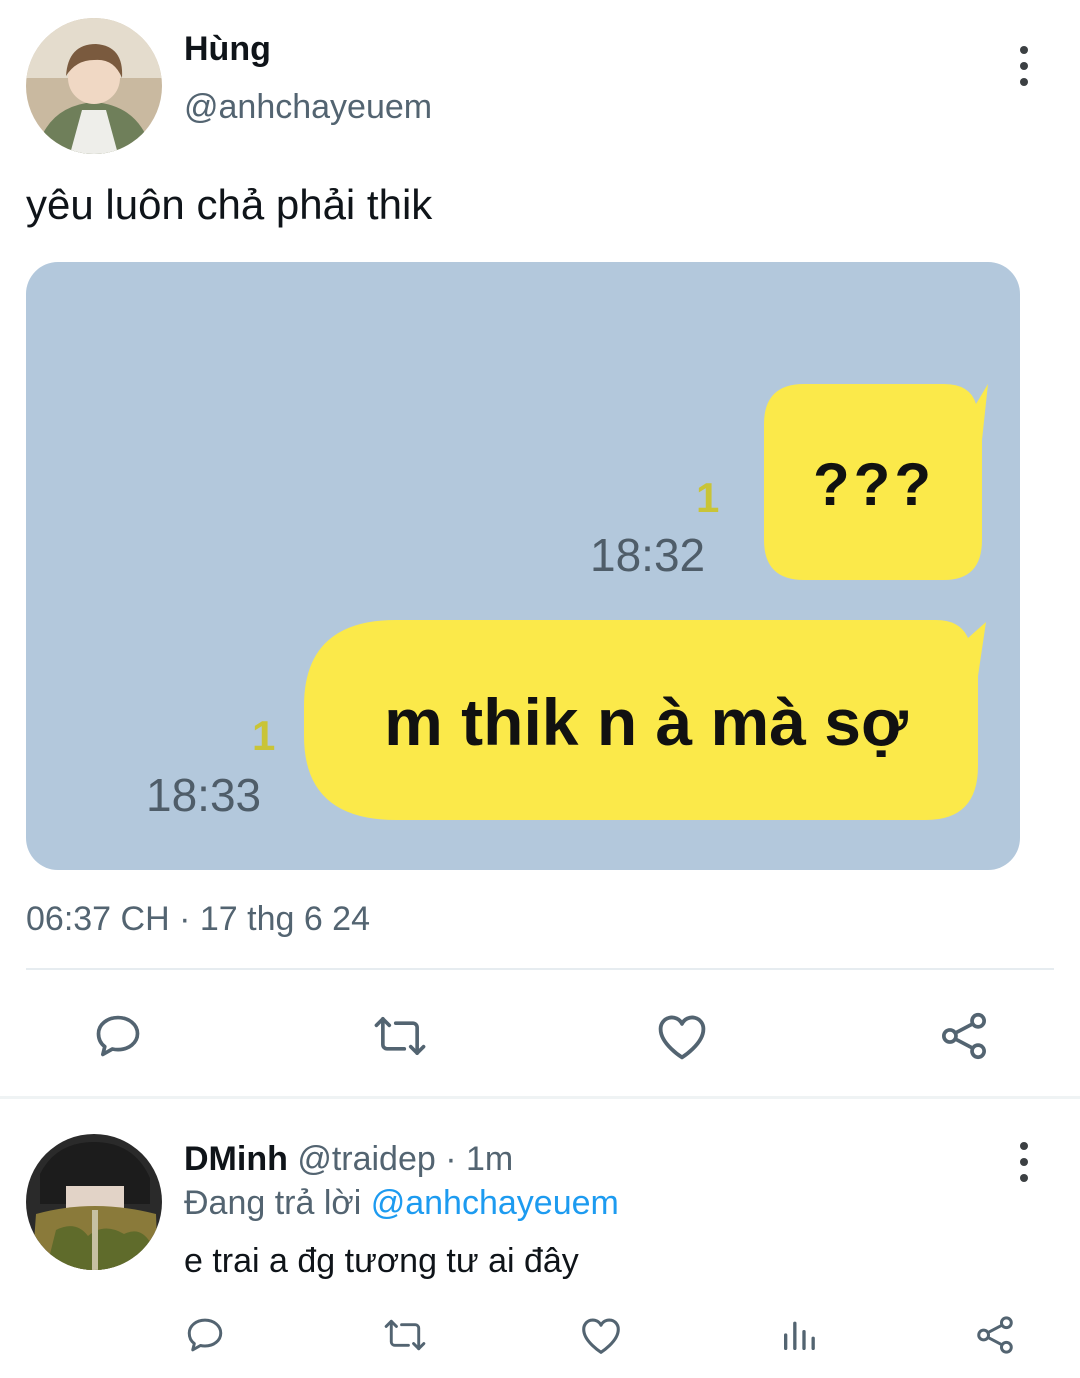 The width and height of the screenshot is (1080, 1378). Describe the element at coordinates (118, 1036) in the screenshot. I see `reply-icon` at that location.